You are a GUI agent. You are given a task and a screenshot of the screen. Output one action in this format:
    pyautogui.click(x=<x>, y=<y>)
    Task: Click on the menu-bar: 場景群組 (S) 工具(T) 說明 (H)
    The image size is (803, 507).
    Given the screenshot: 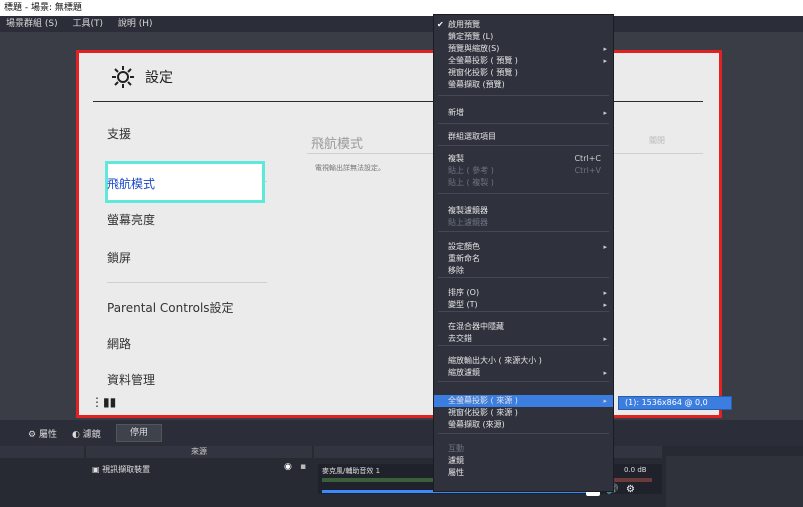 What is the action you would take?
    pyautogui.click(x=401, y=24)
    